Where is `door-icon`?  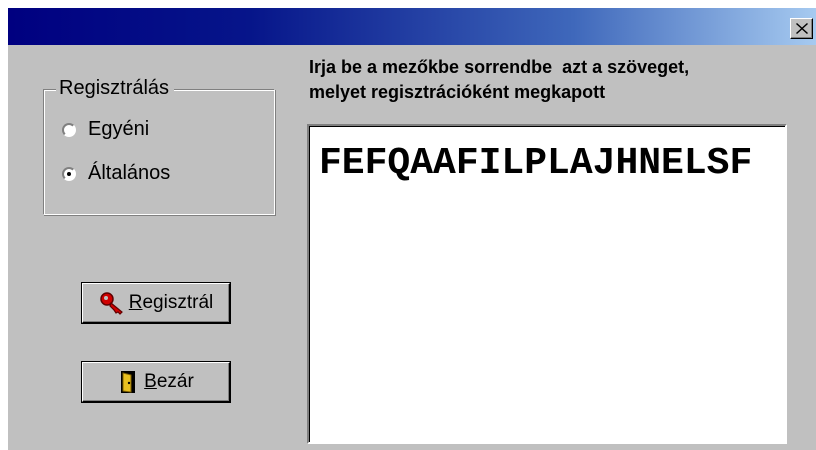 door-icon is located at coordinates (129, 382).